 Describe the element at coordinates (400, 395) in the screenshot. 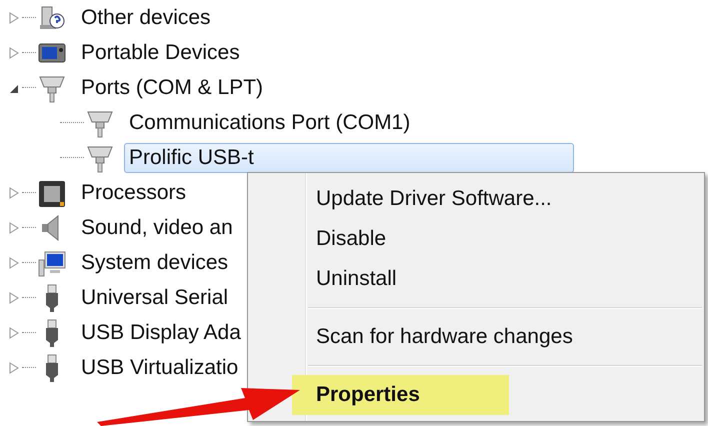

I see `menu-item: Properties` at that location.